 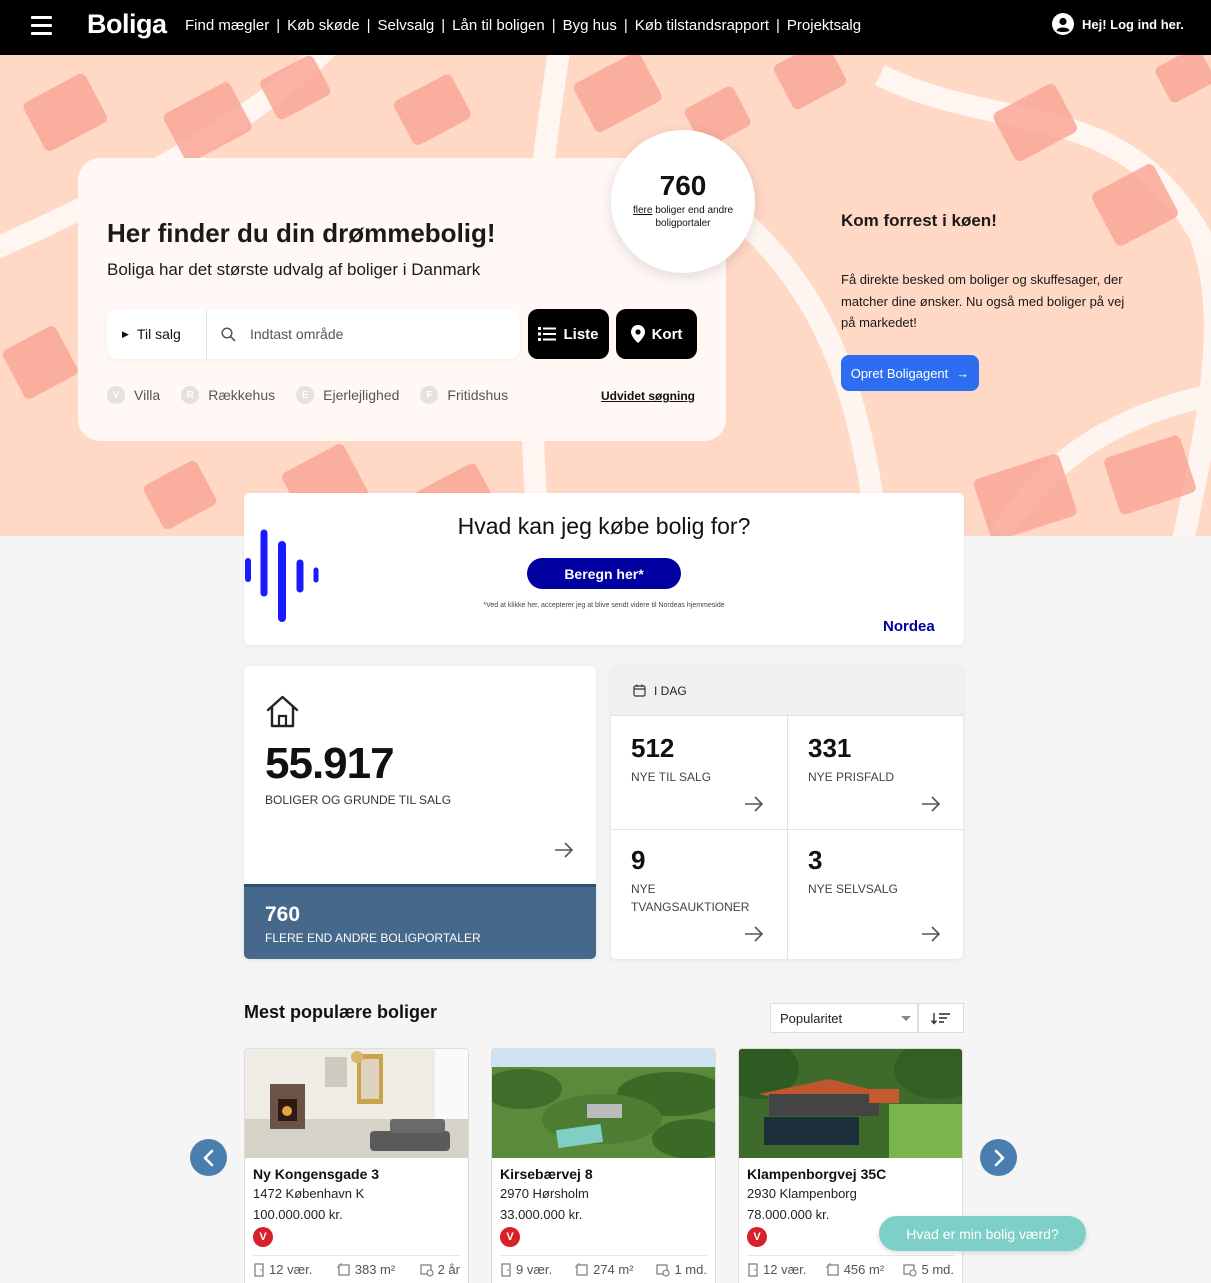 What do you see at coordinates (683, 217) in the screenshot?
I see `badge-text: flere boliger end andre boligportaler` at bounding box center [683, 217].